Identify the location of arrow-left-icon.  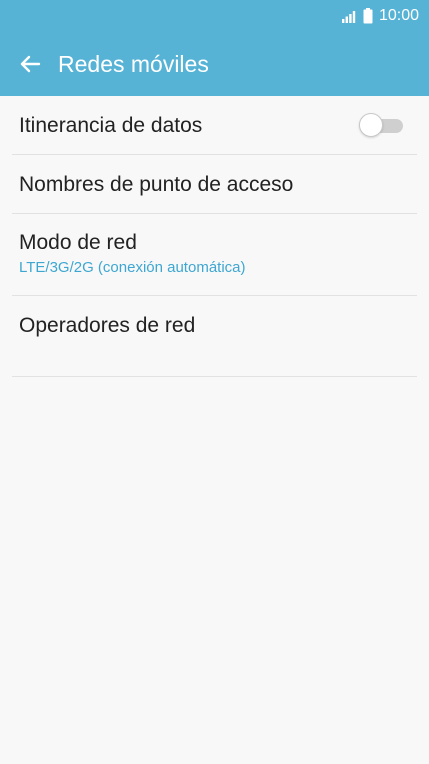
(30, 64).